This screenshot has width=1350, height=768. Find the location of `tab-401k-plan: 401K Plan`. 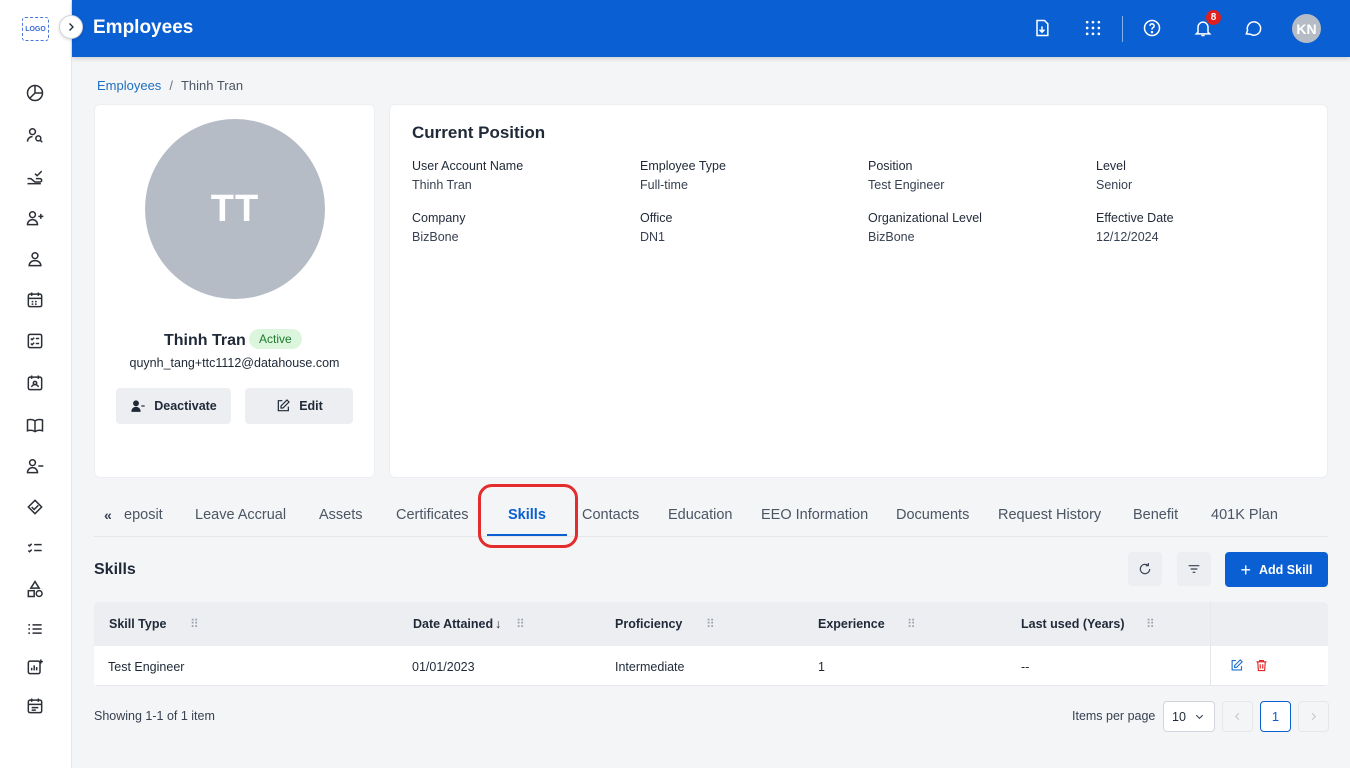

tab-401k-plan: 401K Plan is located at coordinates (1244, 515).